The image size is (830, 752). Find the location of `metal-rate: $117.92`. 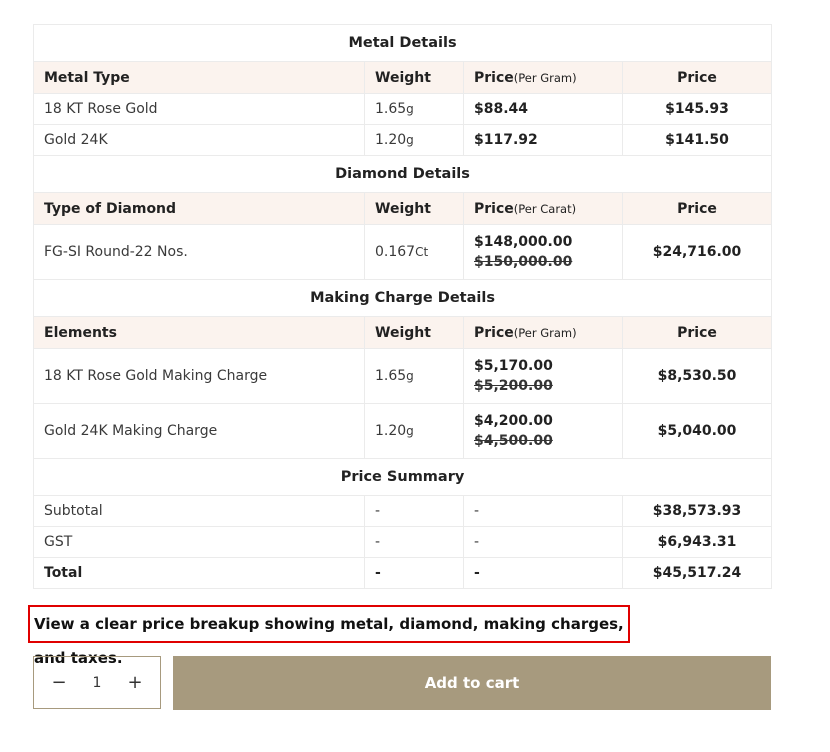

metal-rate: $117.92 is located at coordinates (543, 140).